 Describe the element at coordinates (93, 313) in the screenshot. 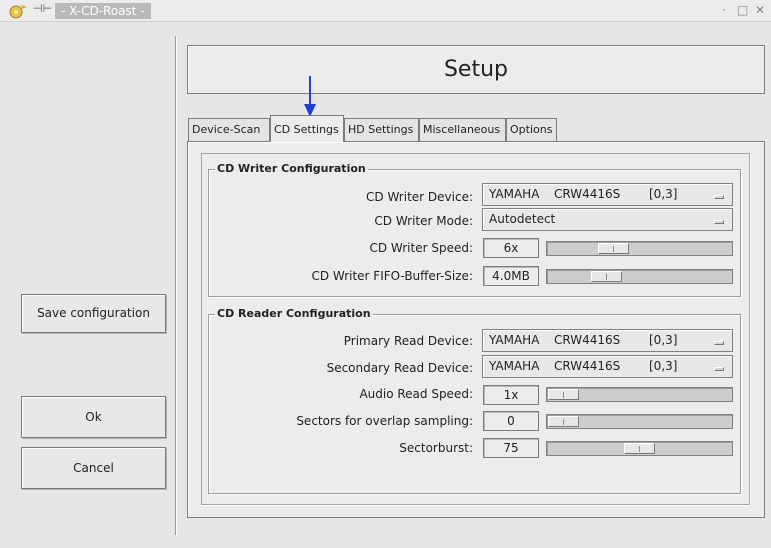

I see `save-configuration-button: Save configuration` at that location.